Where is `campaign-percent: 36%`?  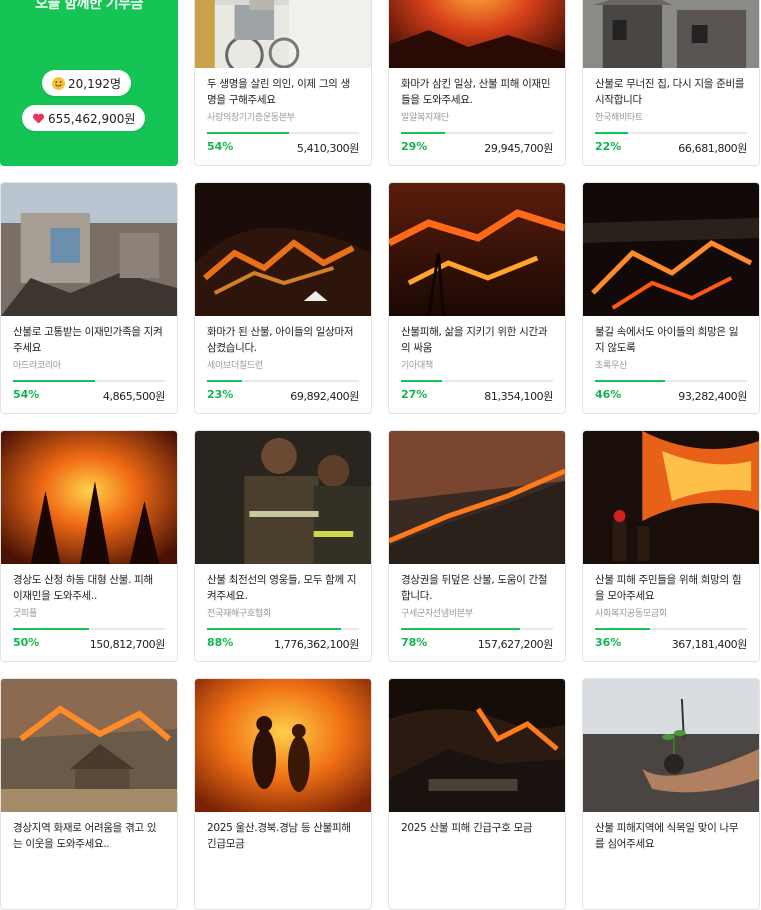
campaign-percent: 36% is located at coordinates (608, 642).